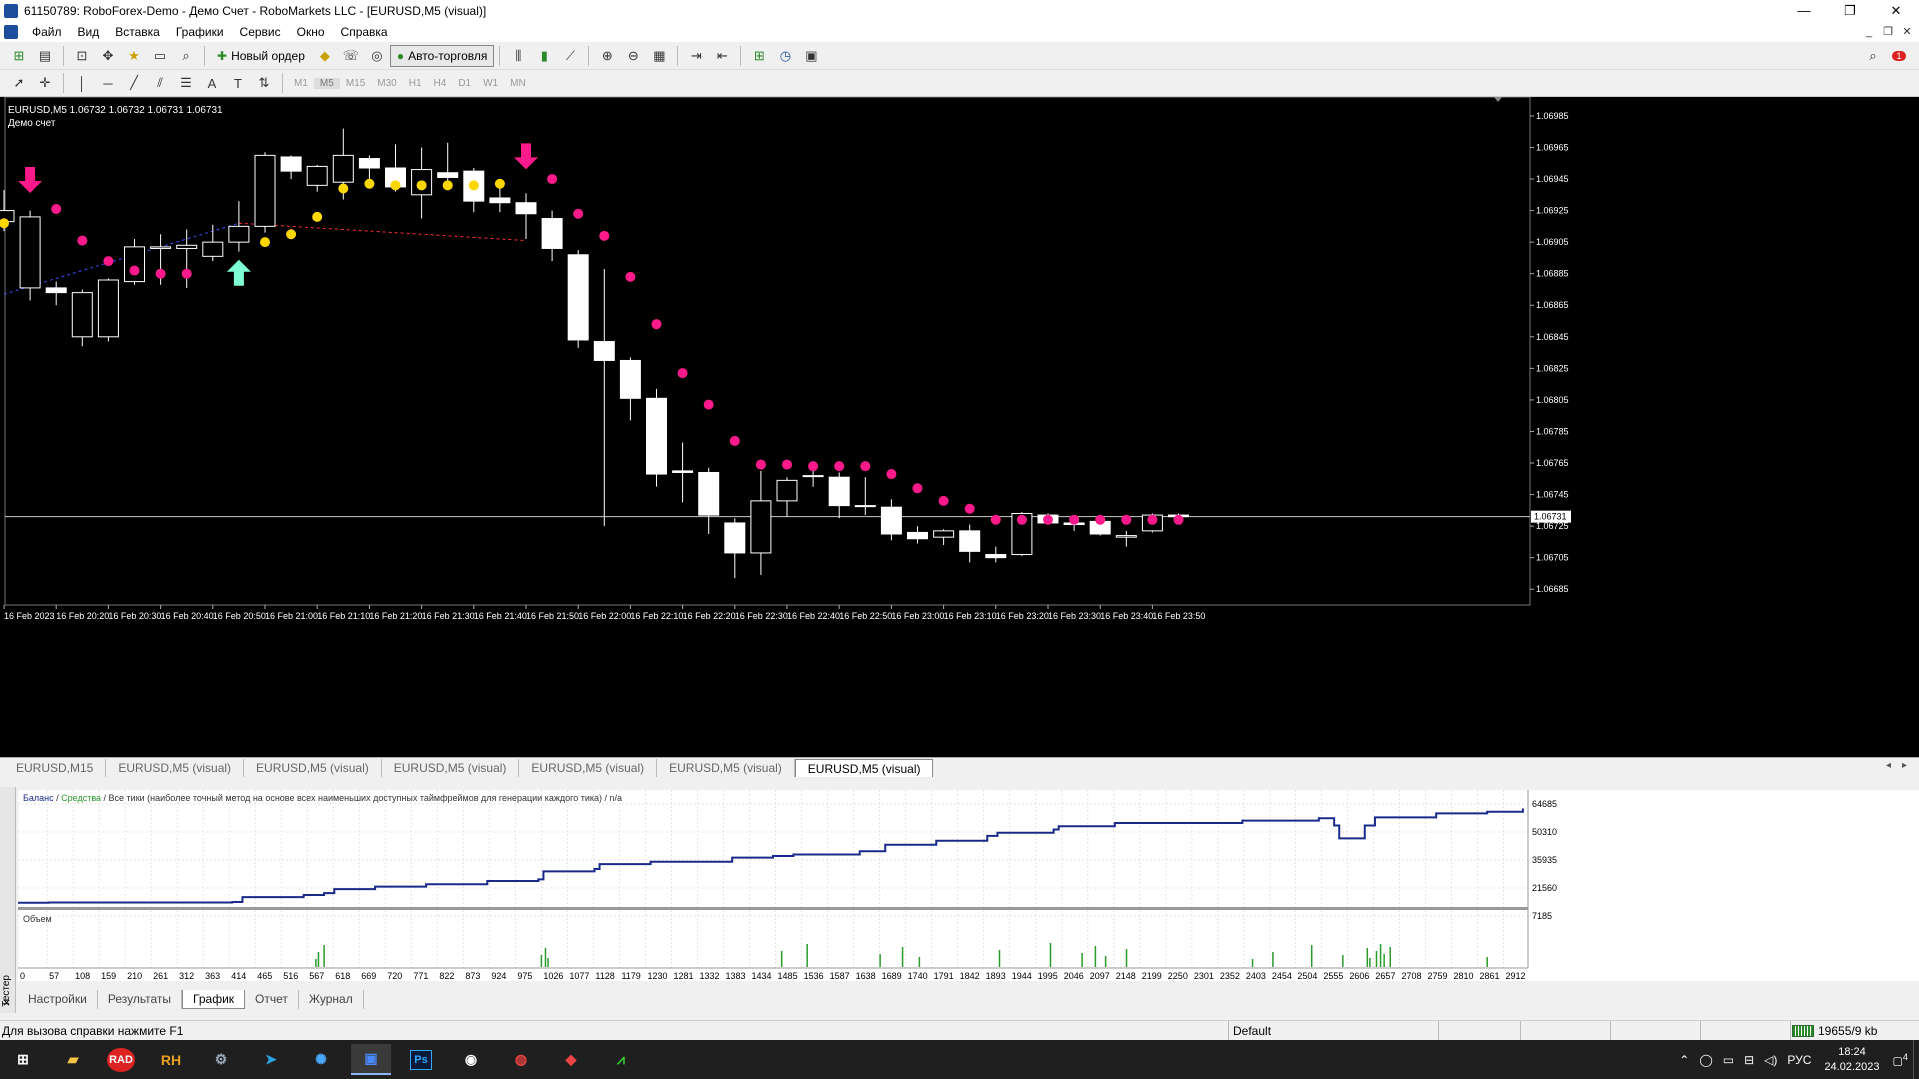 This screenshot has height=1079, width=1919. I want to click on tester-tab-settings: Настройки, so click(58, 999).